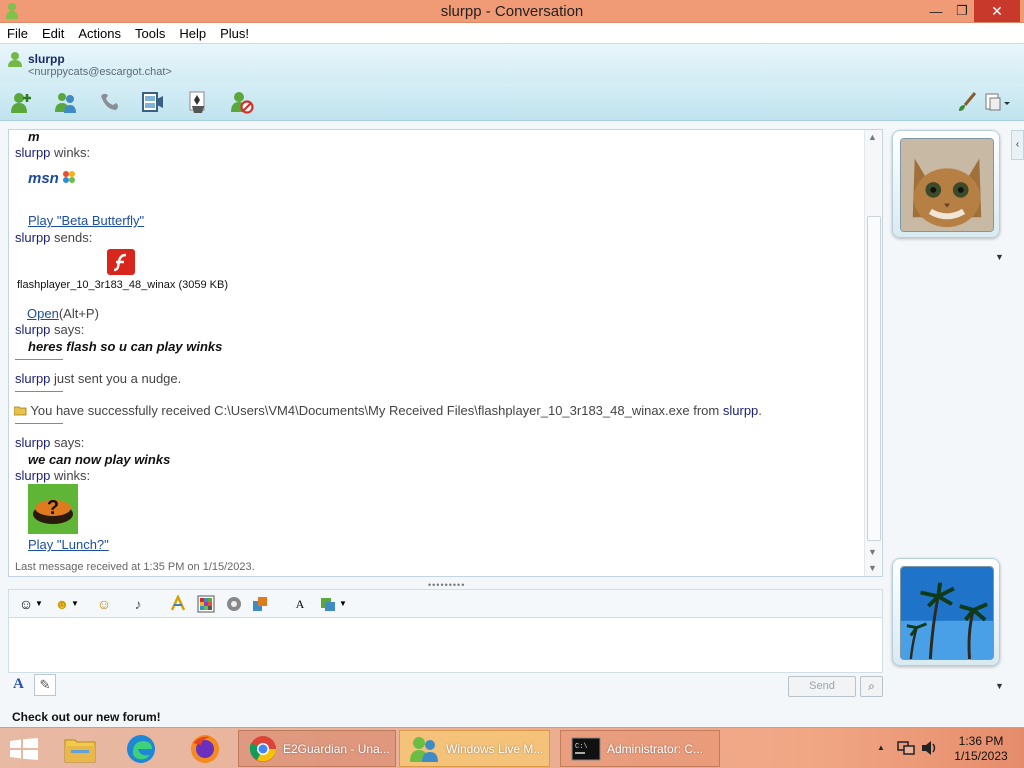 The image size is (1024, 768). Describe the element at coordinates (53, 33) in the screenshot. I see `menu-edit: Edit` at that location.